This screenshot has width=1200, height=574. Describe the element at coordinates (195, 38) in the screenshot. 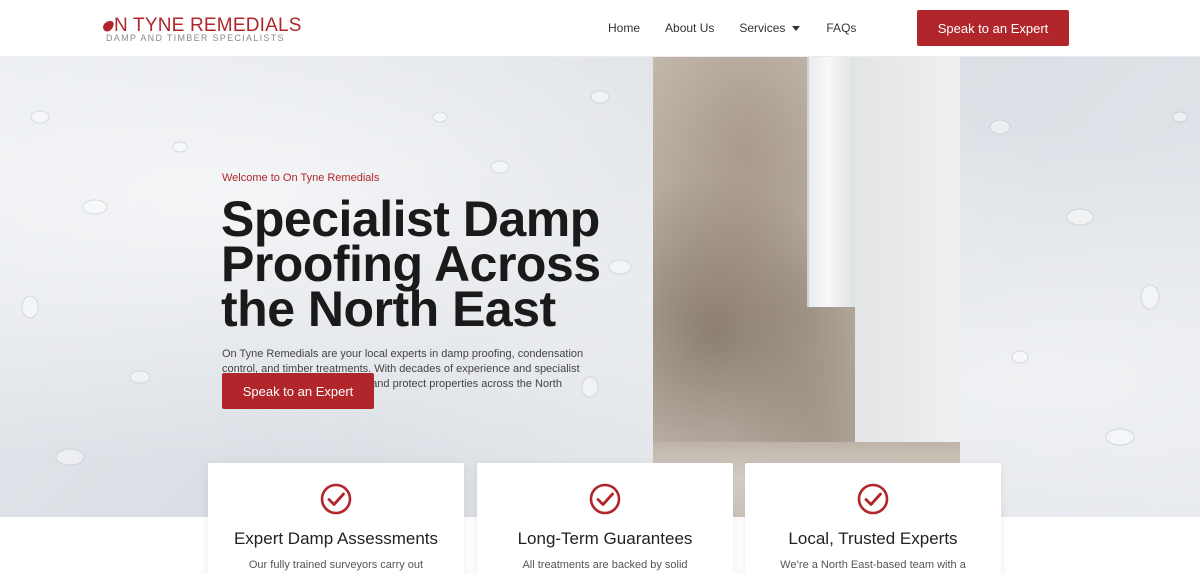

I see `logo-tagline: DAMP AND TIMBER SPECIALISTS` at that location.